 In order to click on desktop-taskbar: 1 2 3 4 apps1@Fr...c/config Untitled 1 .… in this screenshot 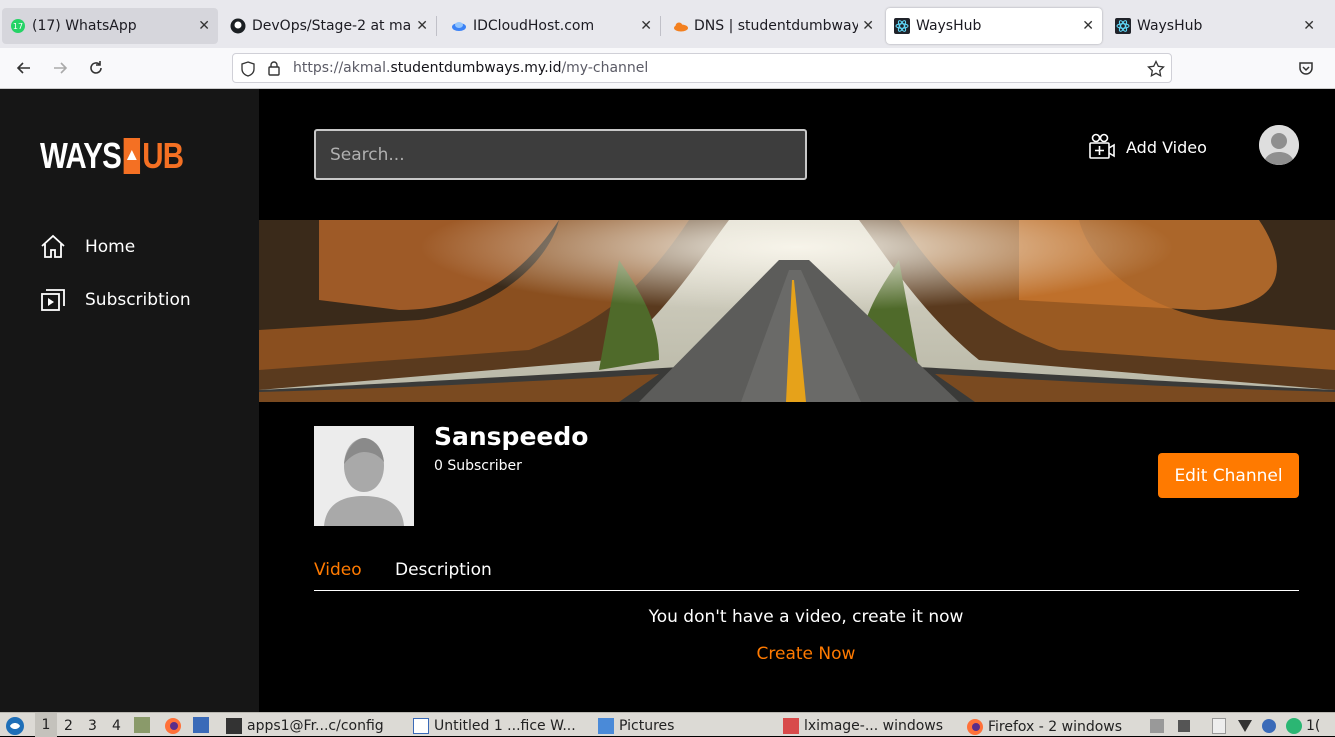, I will do `click(667, 724)`.